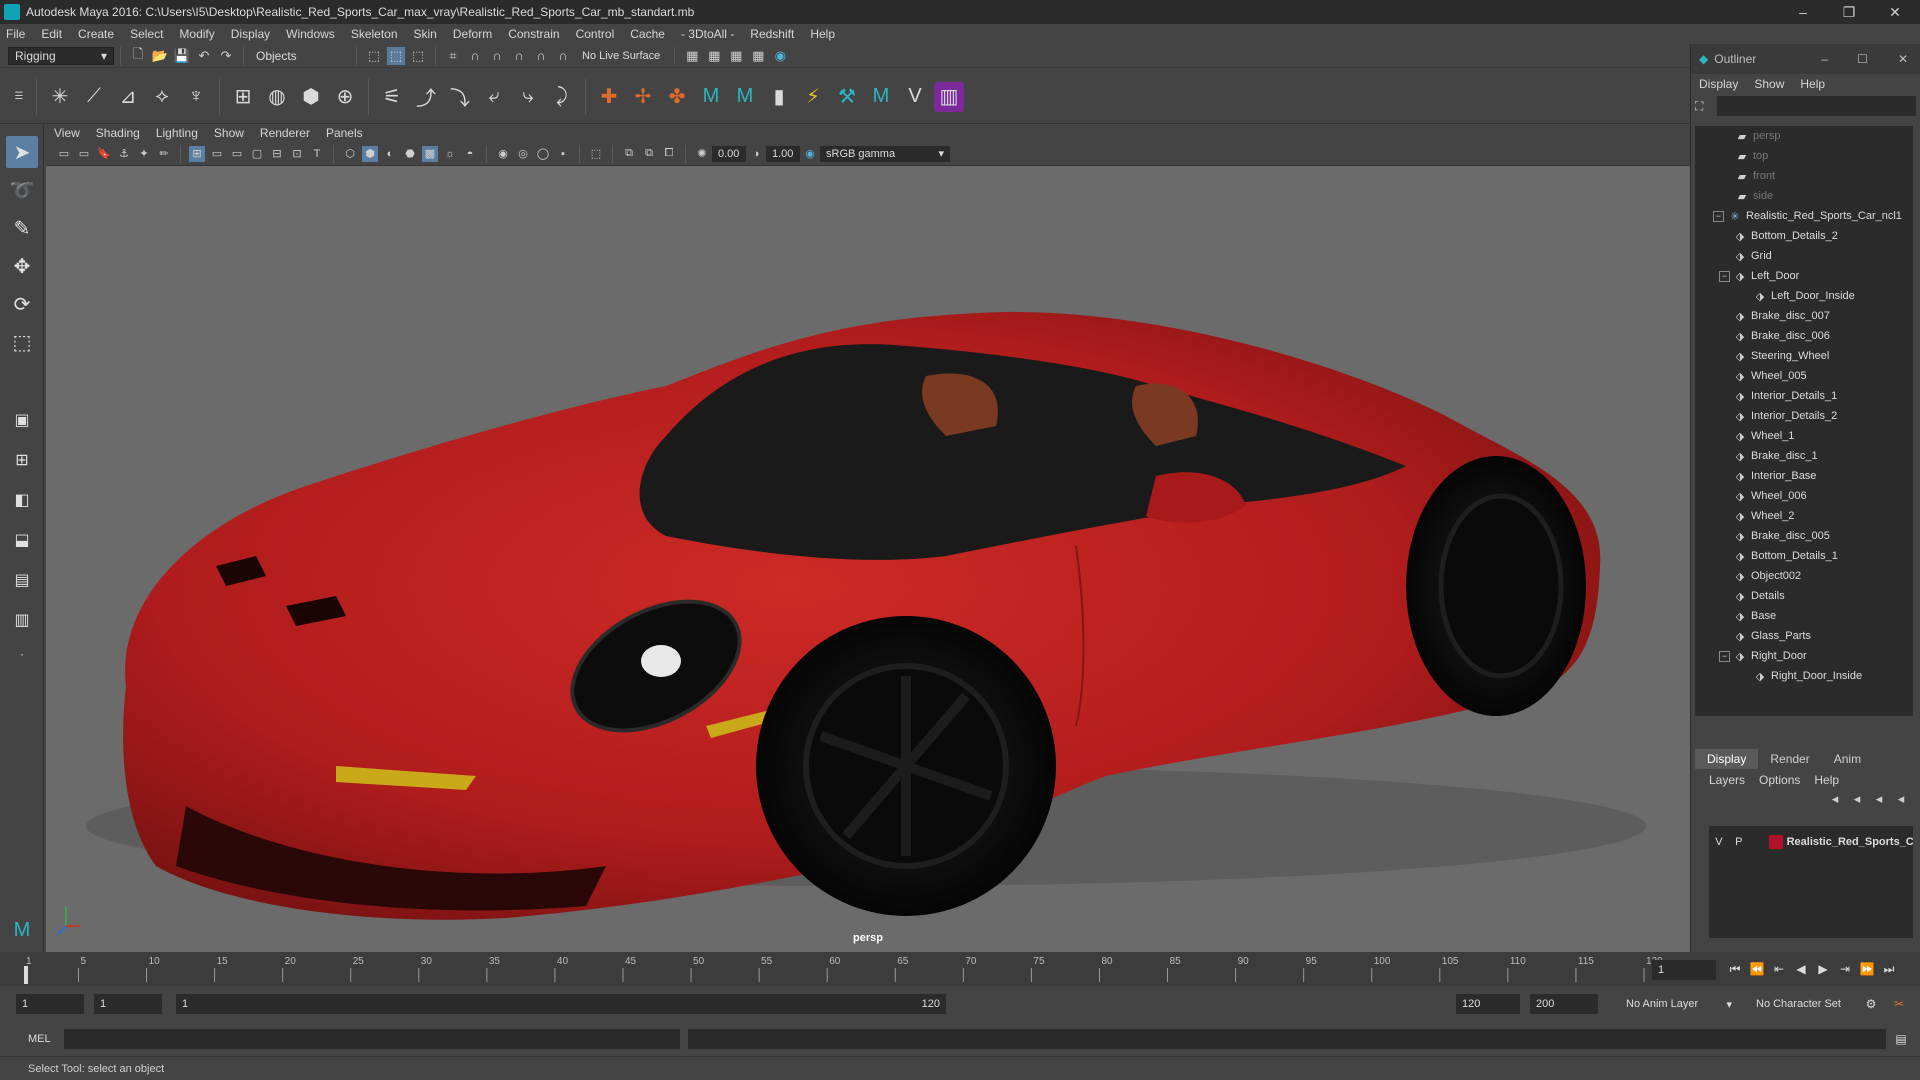 This screenshot has width=1920, height=1080. Describe the element at coordinates (609, 97) in the screenshot. I see `point-constraint-icon: ✚` at that location.